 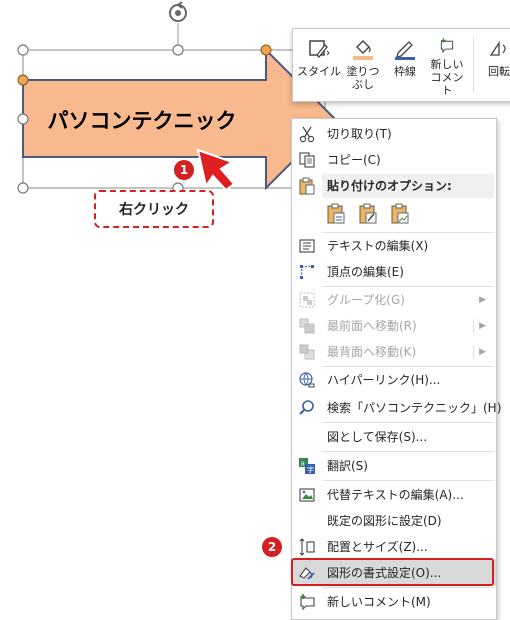 I want to click on menu-label-translate: 翻訳(S), so click(x=347, y=466).